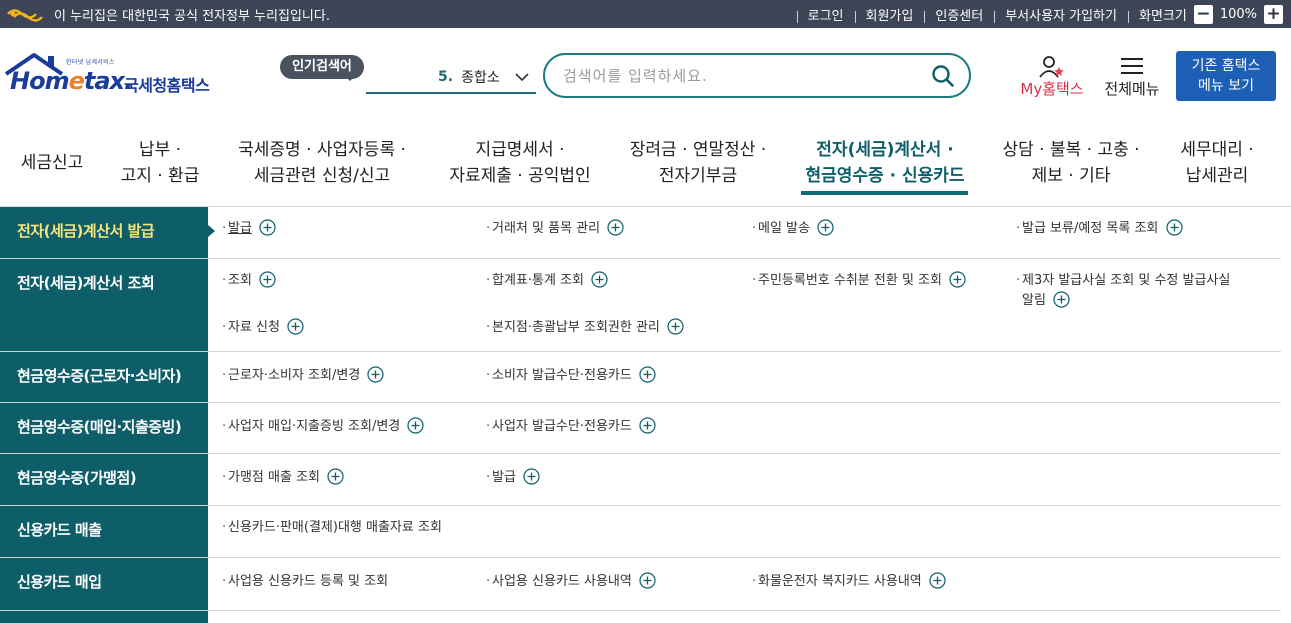  Describe the element at coordinates (294, 375) in the screenshot. I see `submenu-item-label: 근로자·소비자 조회/변경` at that location.